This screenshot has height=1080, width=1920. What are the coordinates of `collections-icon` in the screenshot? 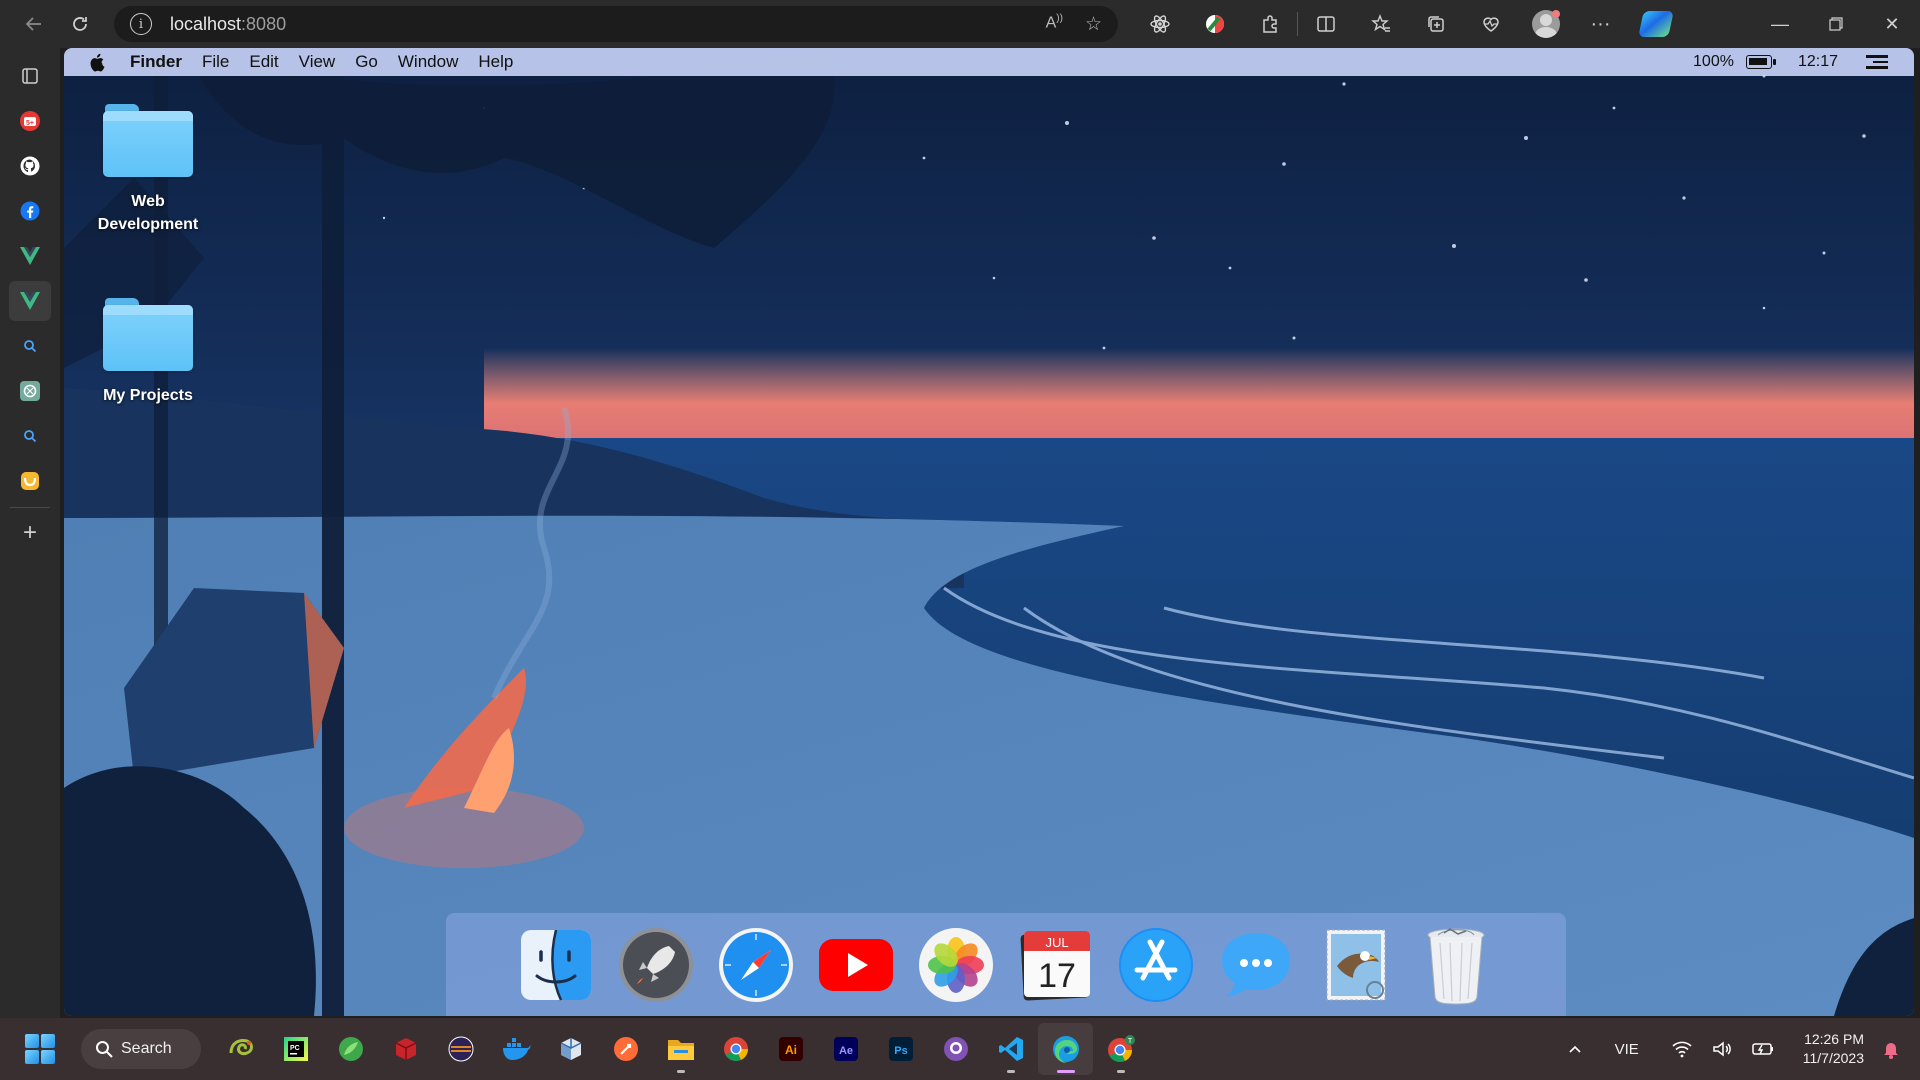 It's located at (1435, 24).